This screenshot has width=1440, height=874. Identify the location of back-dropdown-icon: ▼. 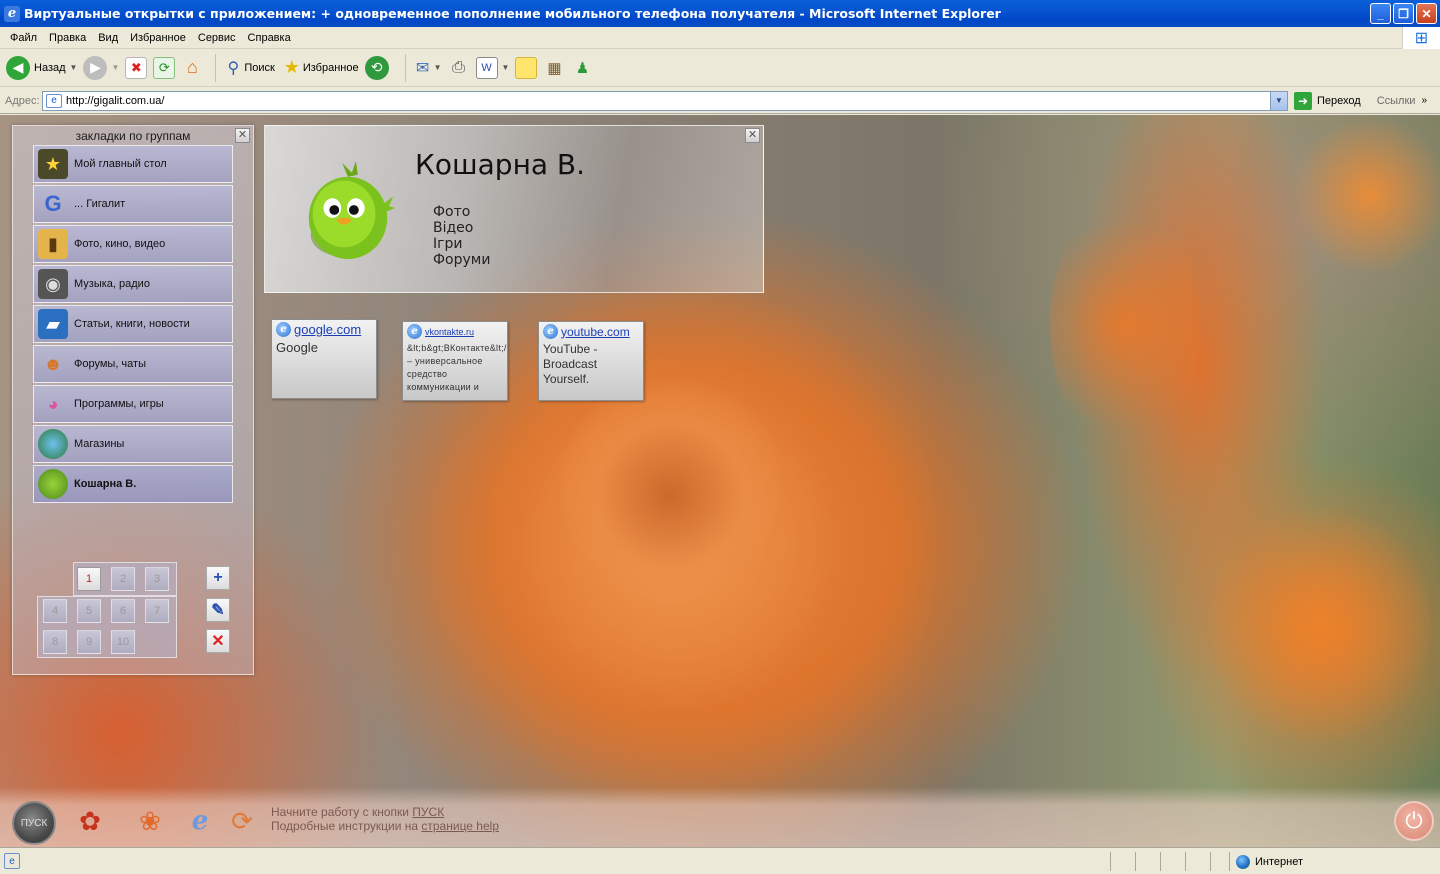
(74, 67).